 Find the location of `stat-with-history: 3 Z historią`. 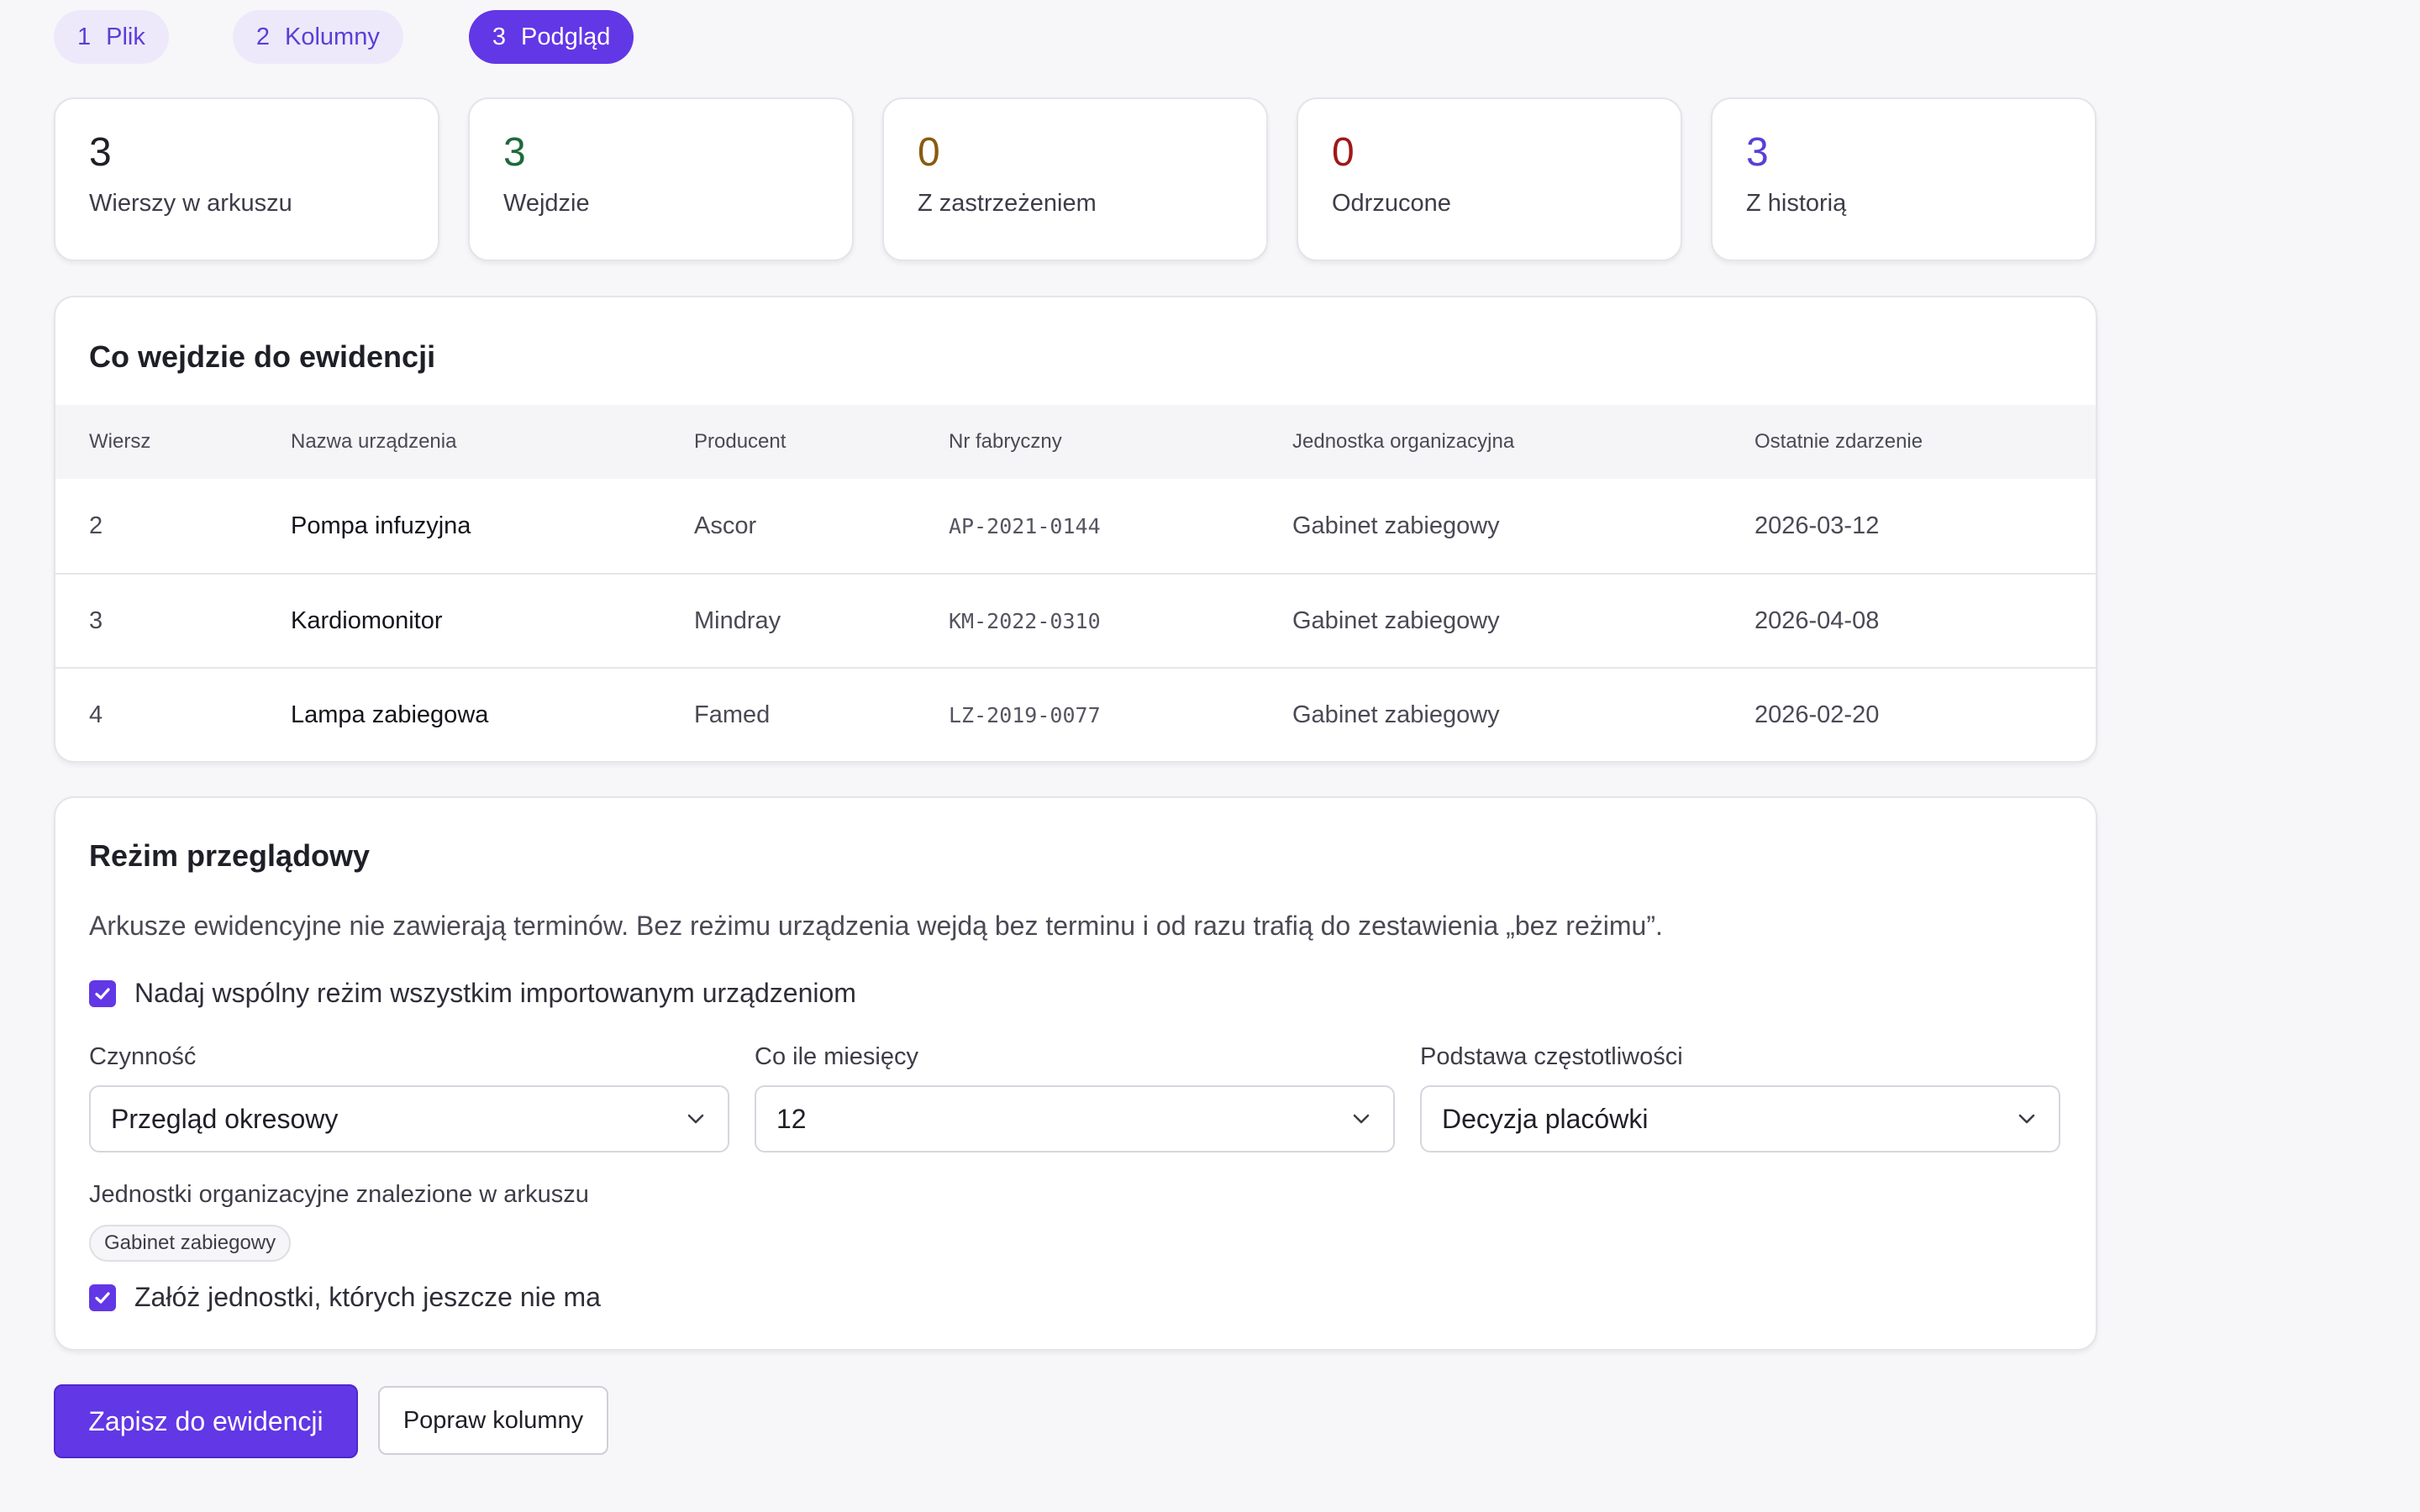

stat-with-history: 3 Z historią is located at coordinates (1904, 179).